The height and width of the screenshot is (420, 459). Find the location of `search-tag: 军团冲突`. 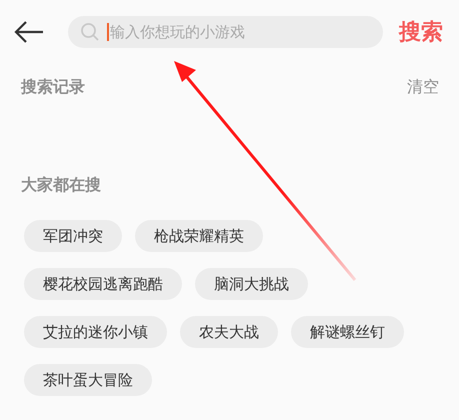

search-tag: 军团冲突 is located at coordinates (73, 236).